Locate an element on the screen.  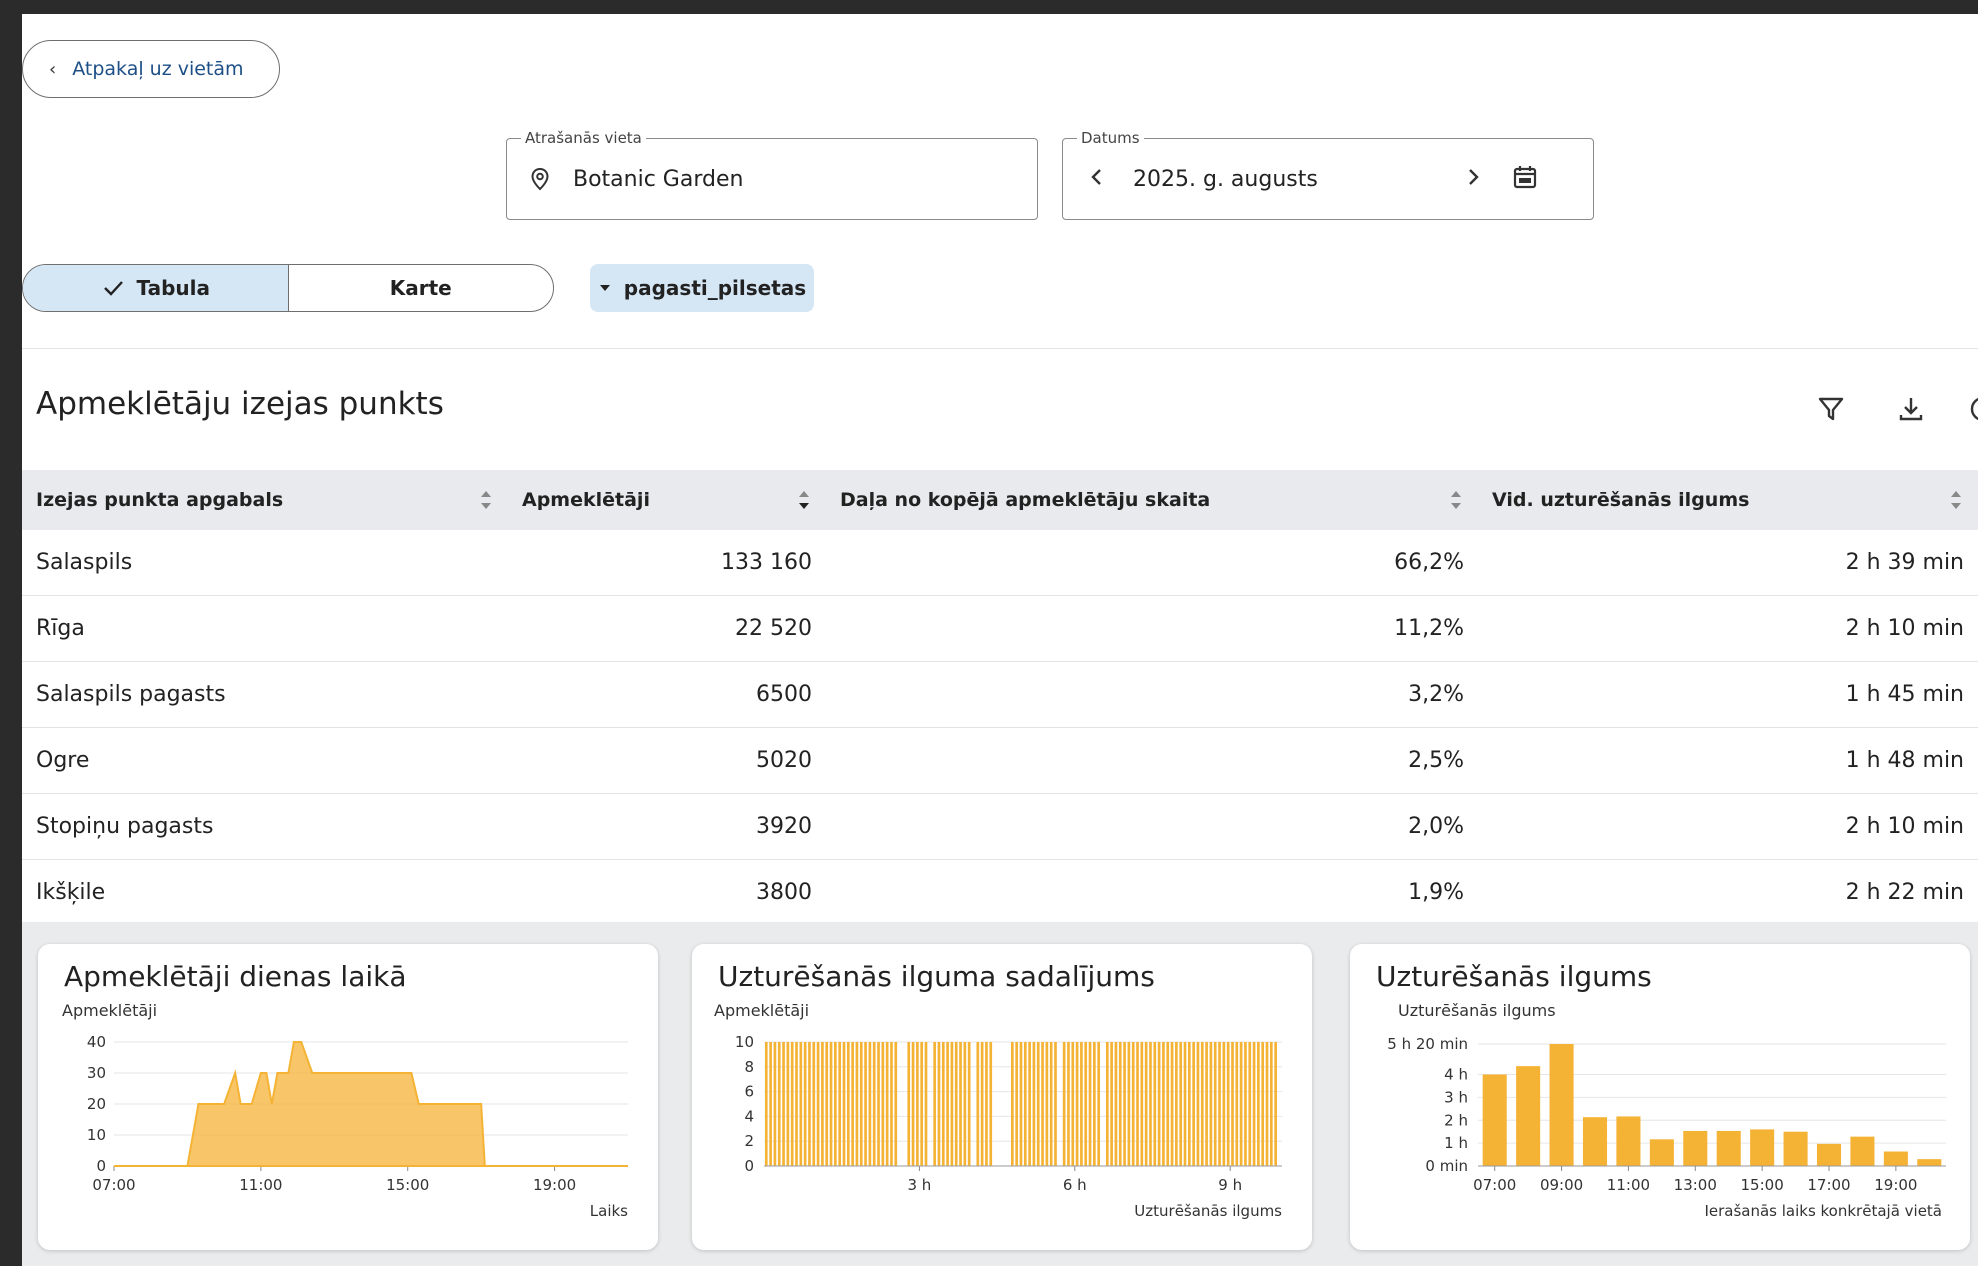
cell-area: Salaspils pagasts is located at coordinates (265, 694).